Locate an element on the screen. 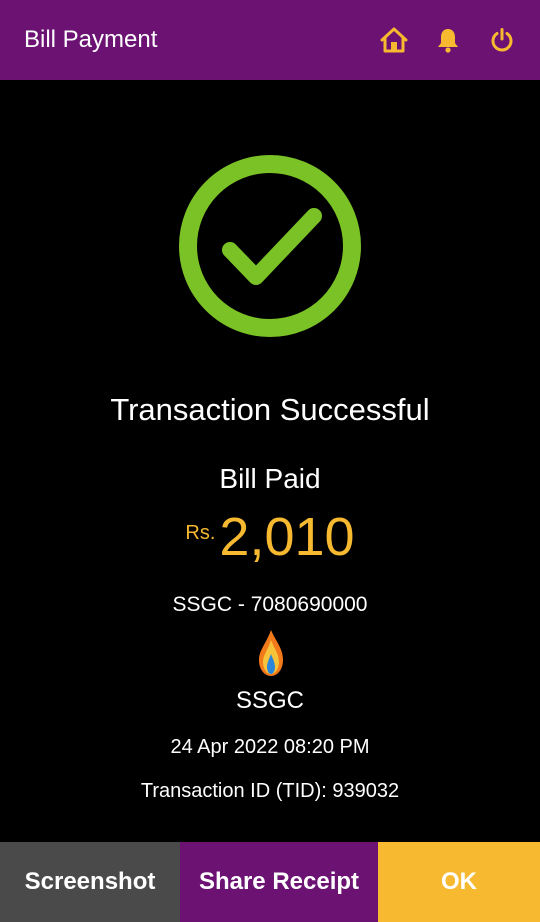 The width and height of the screenshot is (540, 922). amount-value: 2,010 is located at coordinates (287, 537).